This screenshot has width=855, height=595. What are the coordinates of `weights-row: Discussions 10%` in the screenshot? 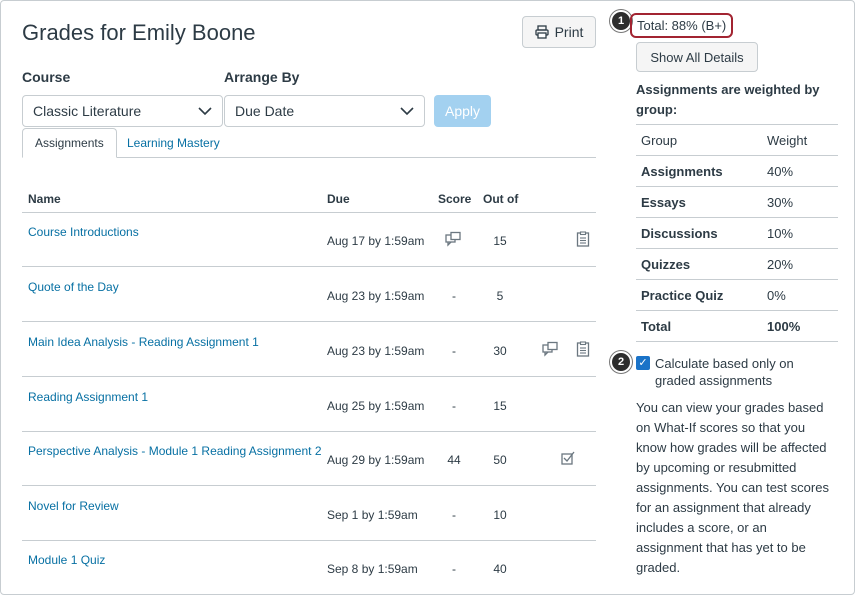 It's located at (737, 233).